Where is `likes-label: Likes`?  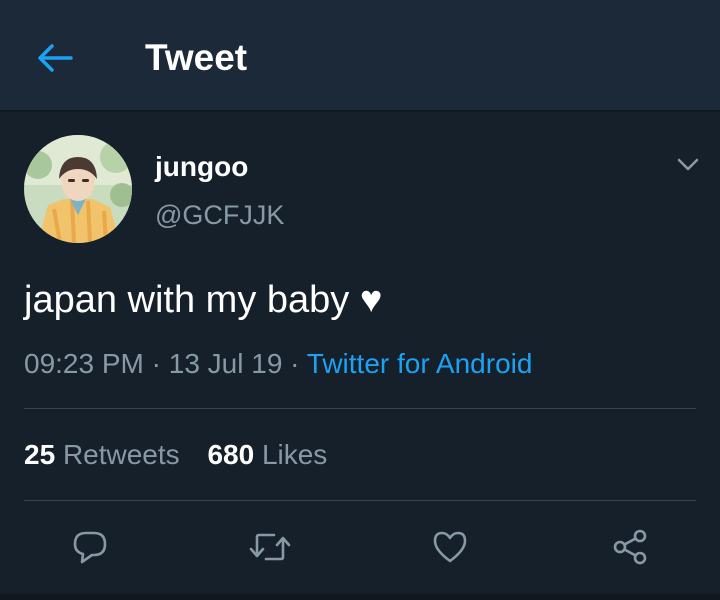 likes-label: Likes is located at coordinates (294, 454).